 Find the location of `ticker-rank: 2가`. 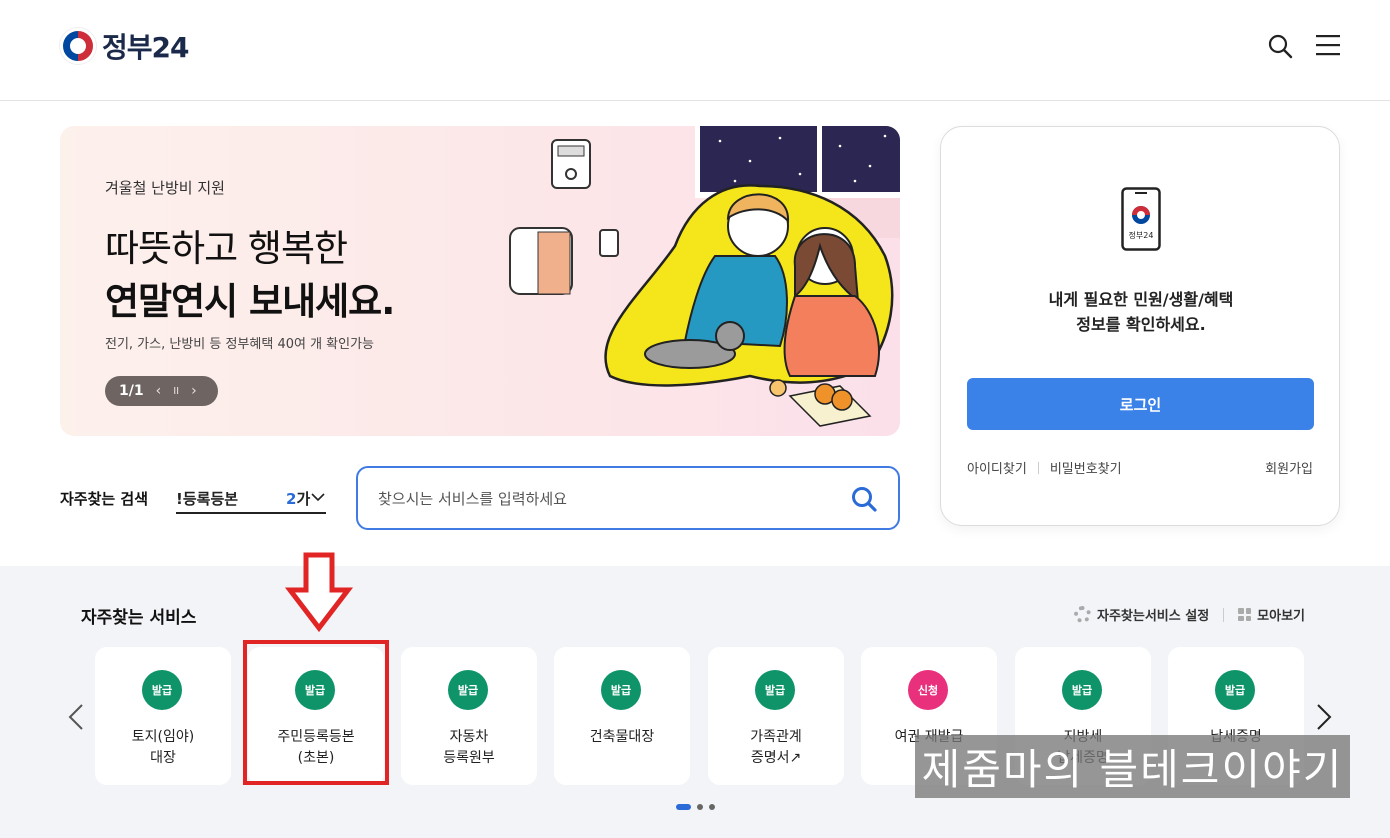

ticker-rank: 2가 is located at coordinates (298, 498).